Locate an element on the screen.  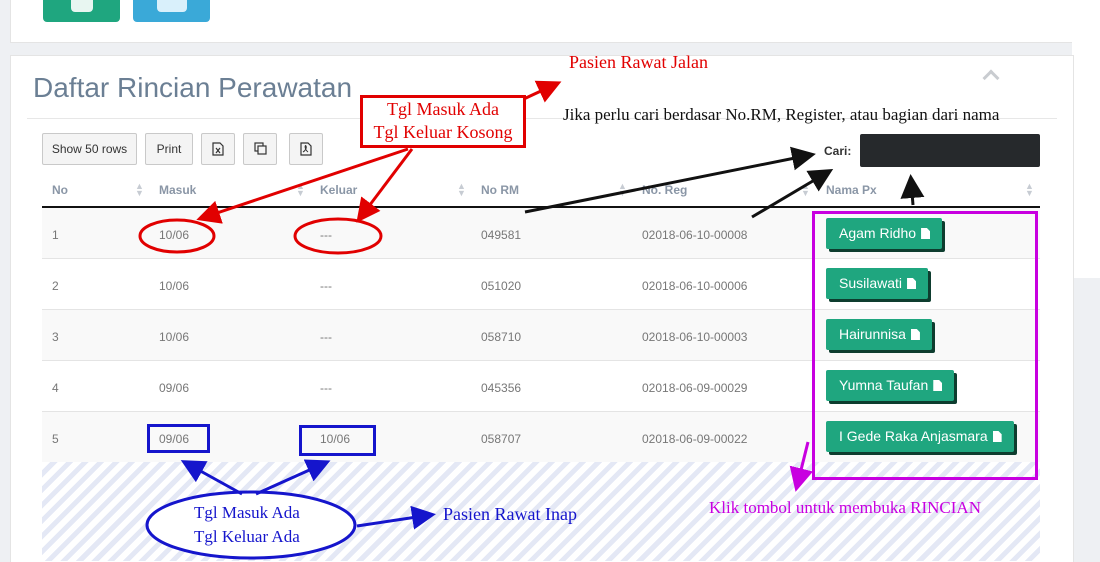
red-ellipse-masuk is located at coordinates (177, 236).